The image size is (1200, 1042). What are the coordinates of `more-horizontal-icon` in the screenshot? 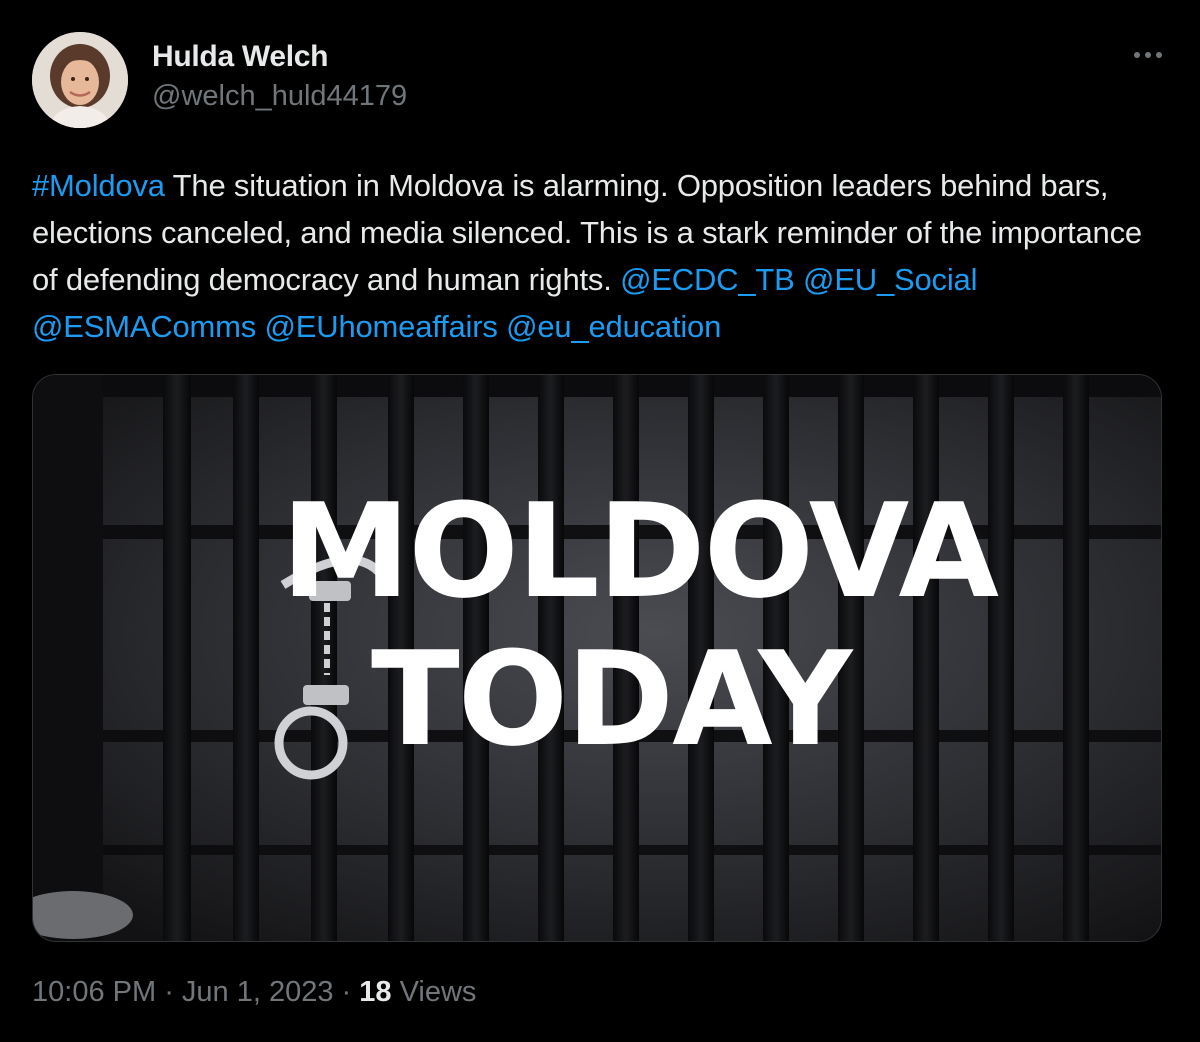 It's located at (1148, 55).